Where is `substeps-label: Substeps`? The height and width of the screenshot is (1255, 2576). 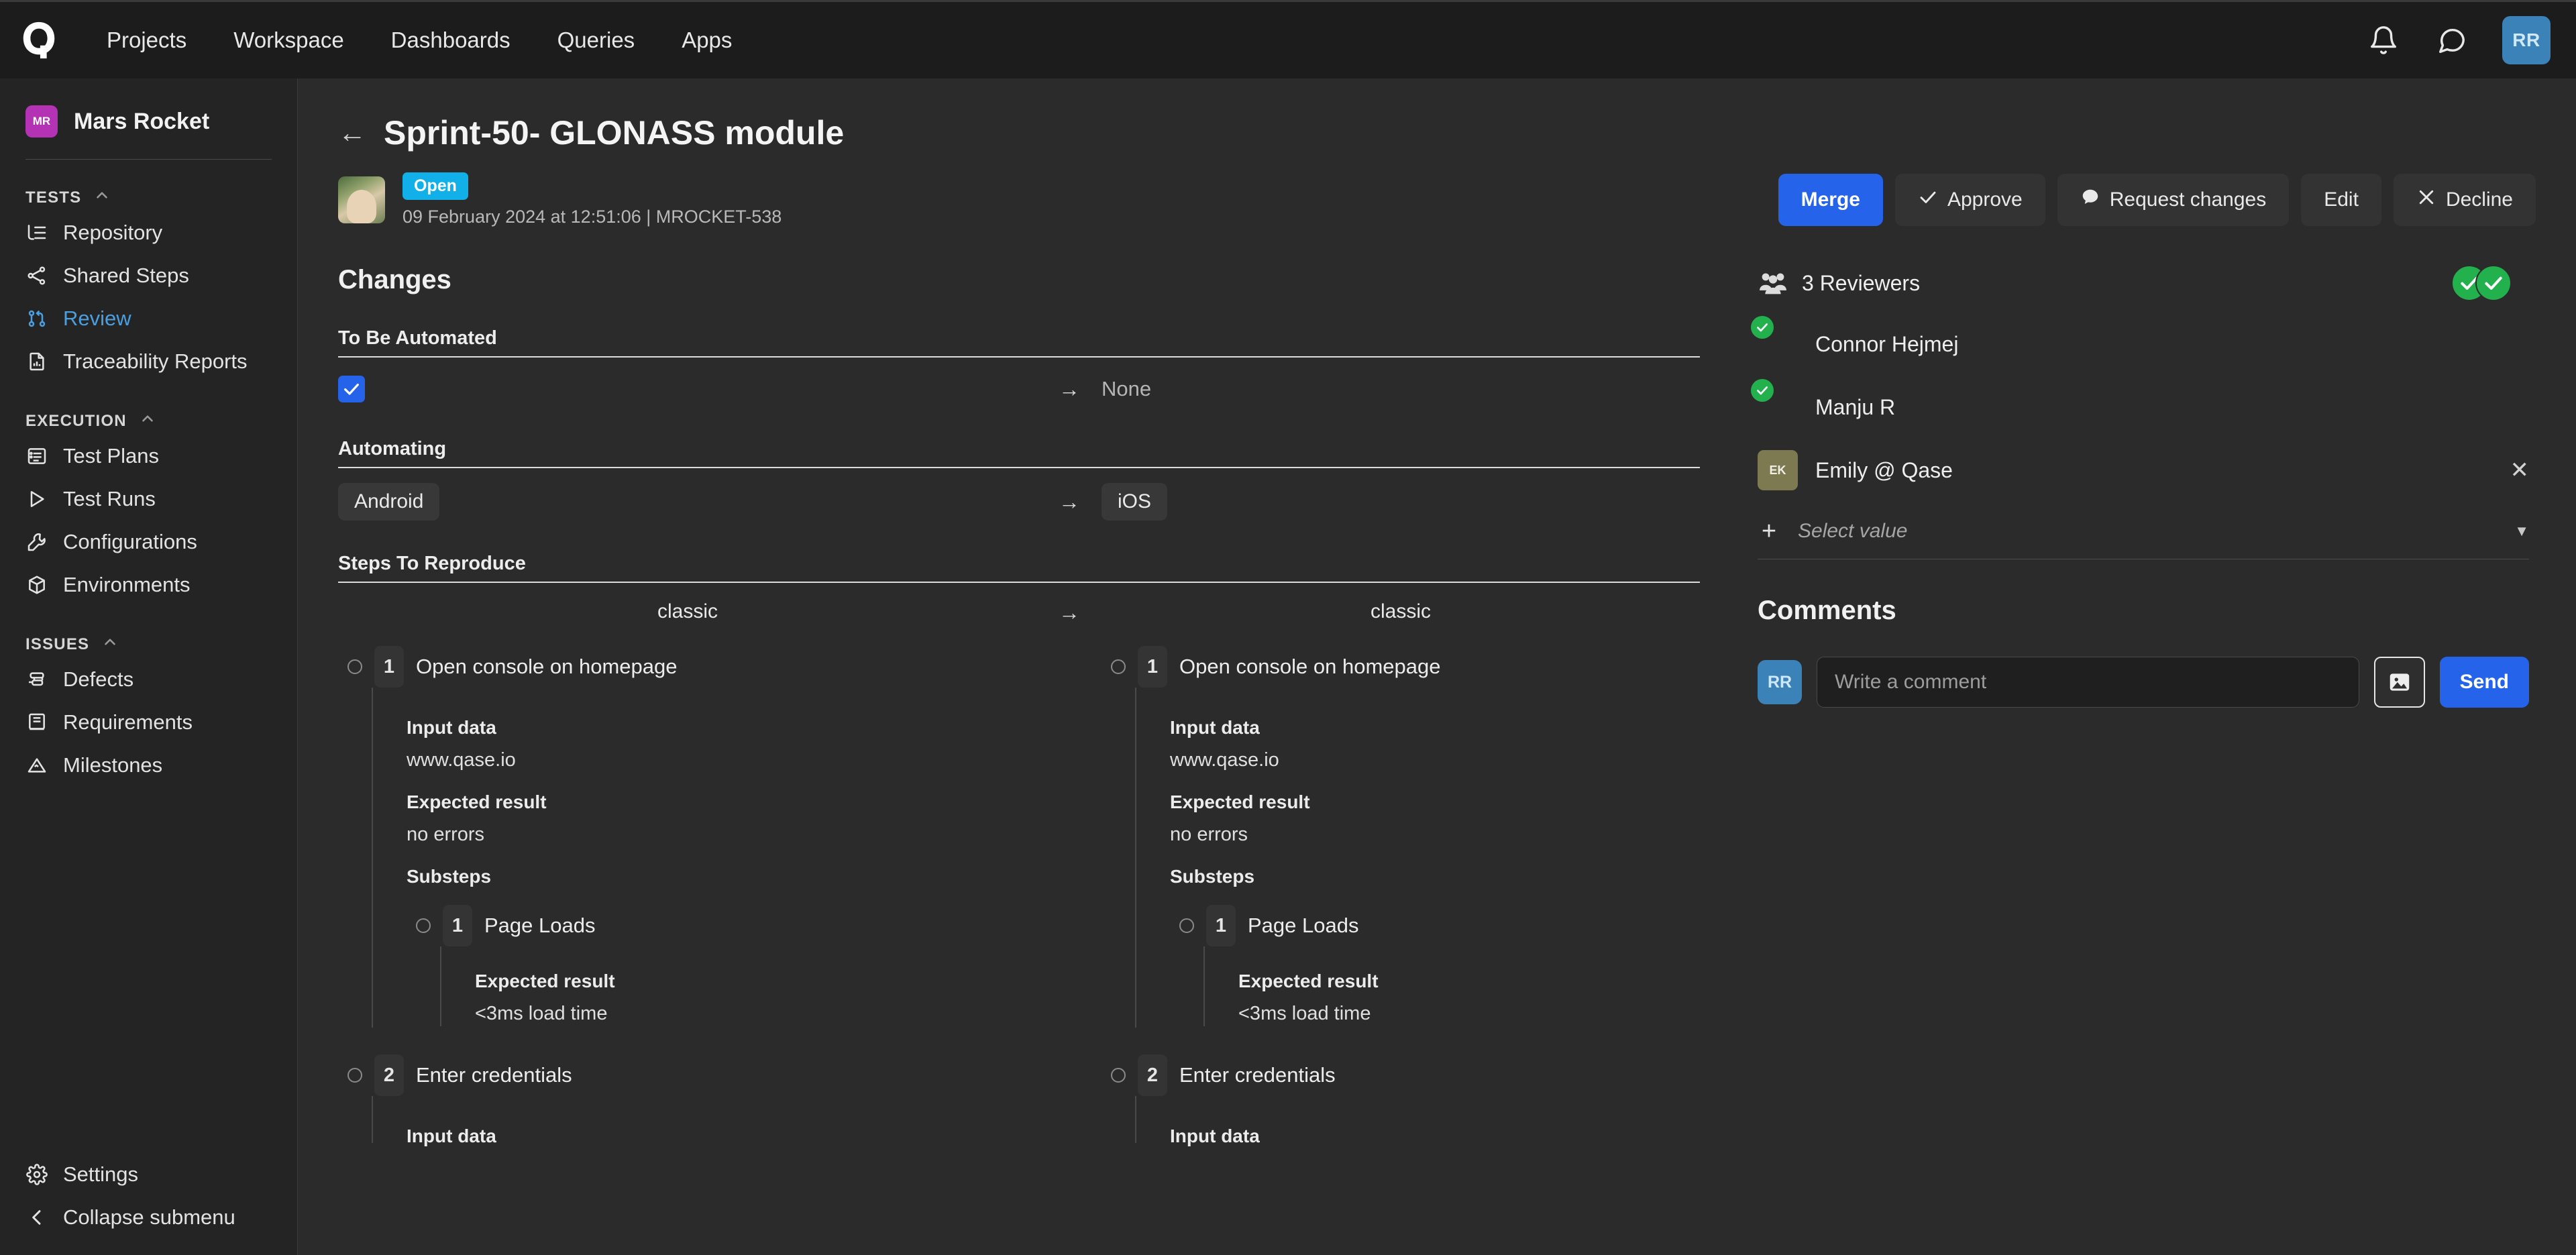 substeps-label: Substeps is located at coordinates (1212, 876).